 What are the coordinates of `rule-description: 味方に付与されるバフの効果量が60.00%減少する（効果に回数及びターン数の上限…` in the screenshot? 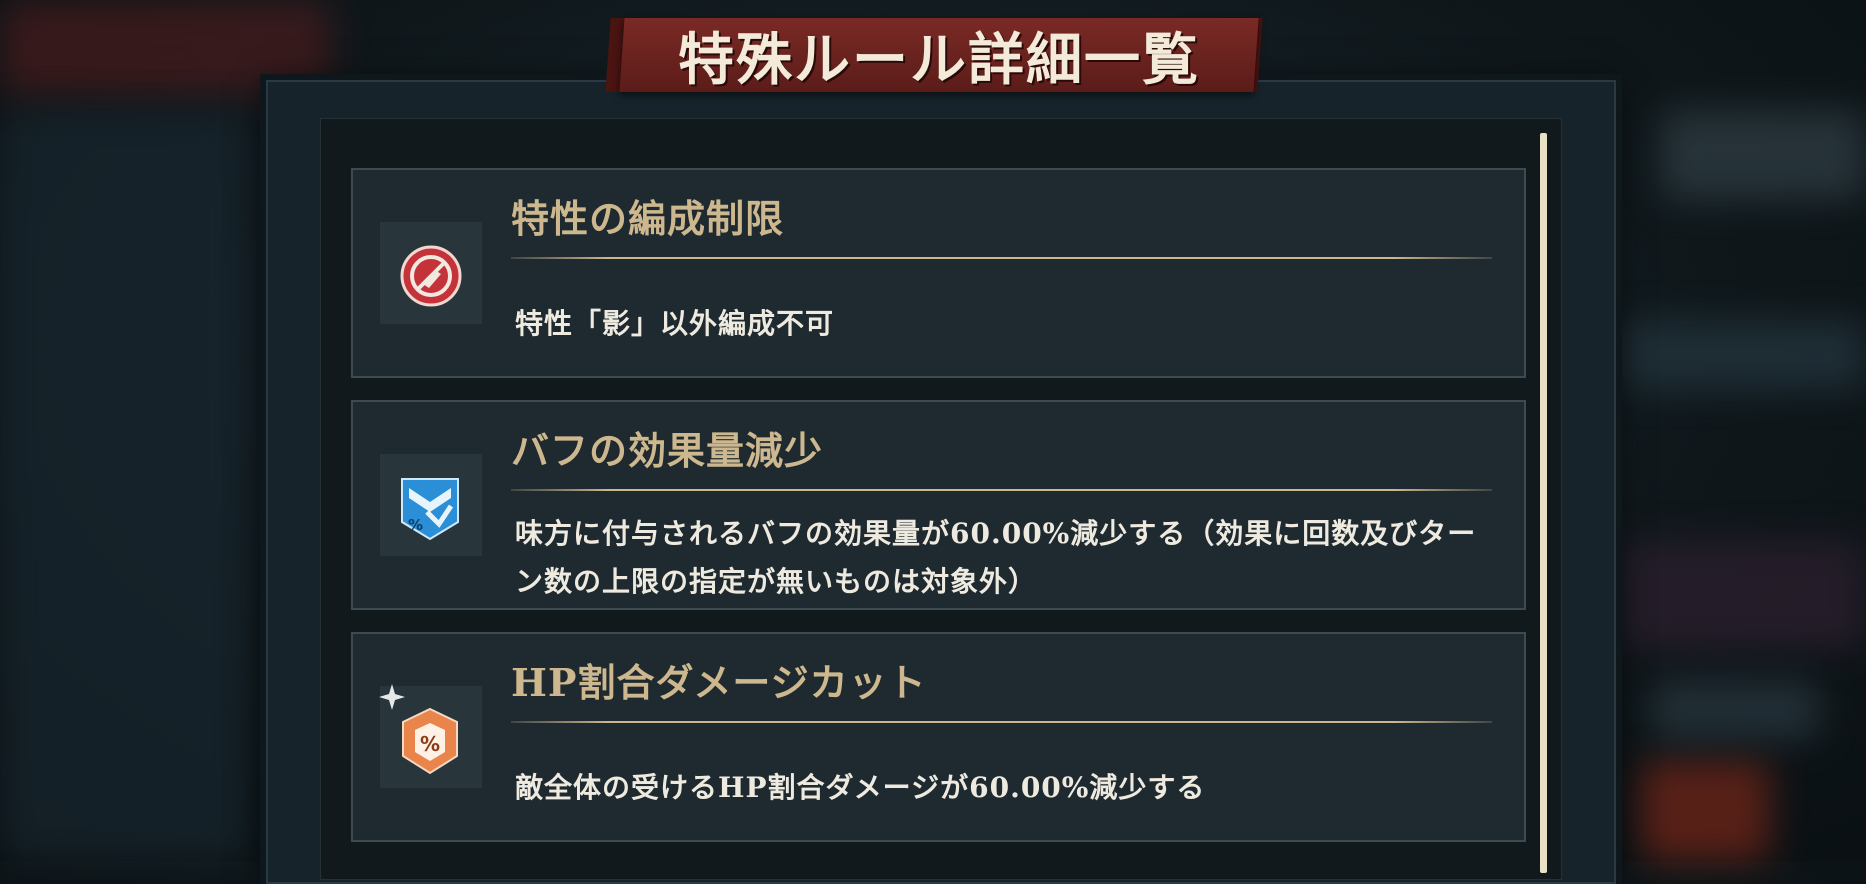 It's located at (996, 557).